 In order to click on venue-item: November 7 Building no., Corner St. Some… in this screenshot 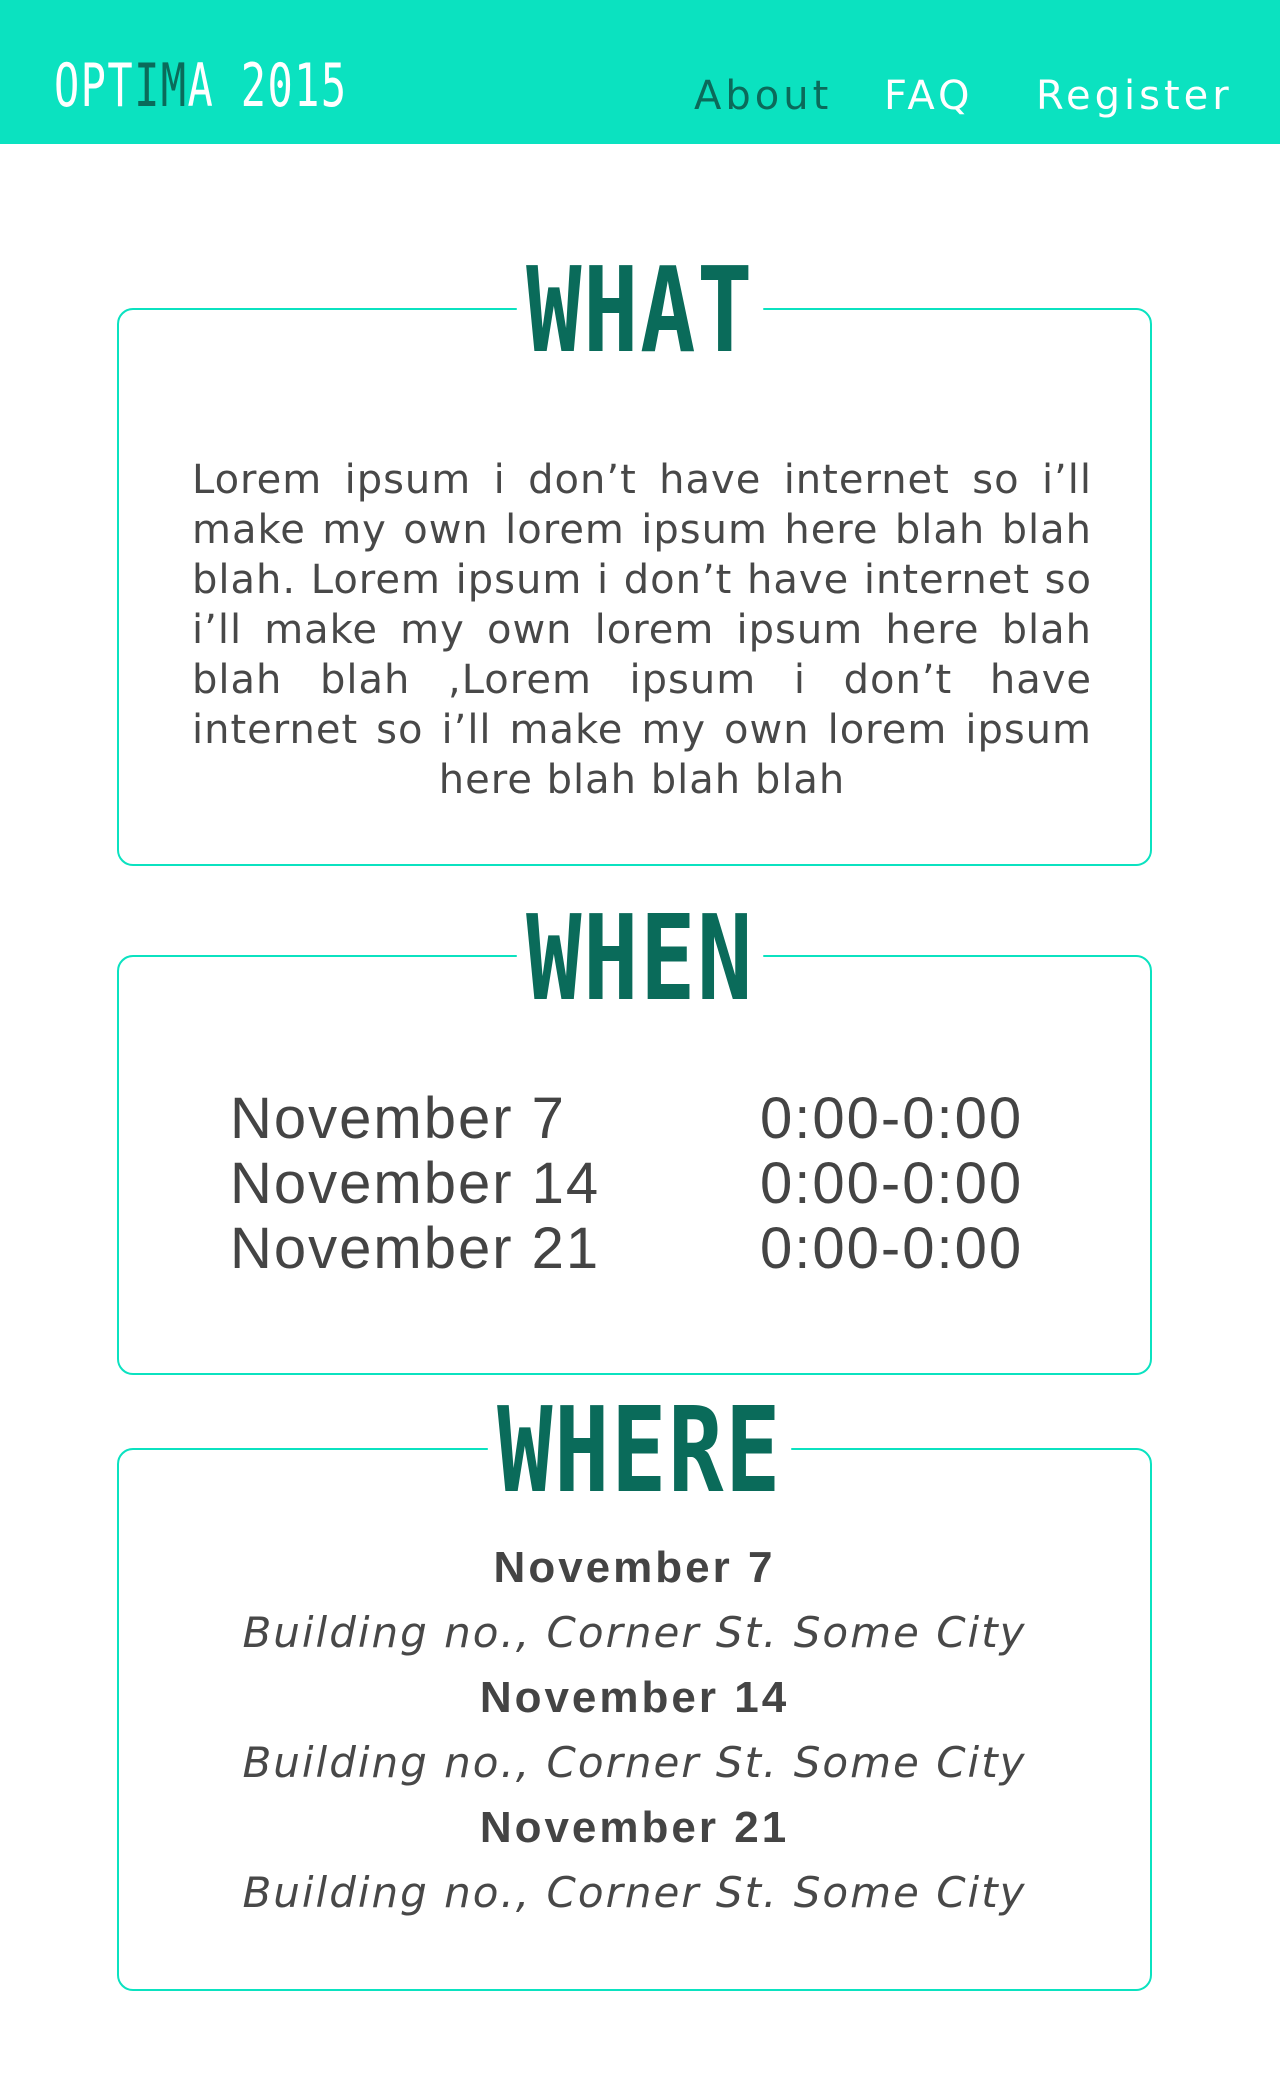, I will do `click(634, 1601)`.